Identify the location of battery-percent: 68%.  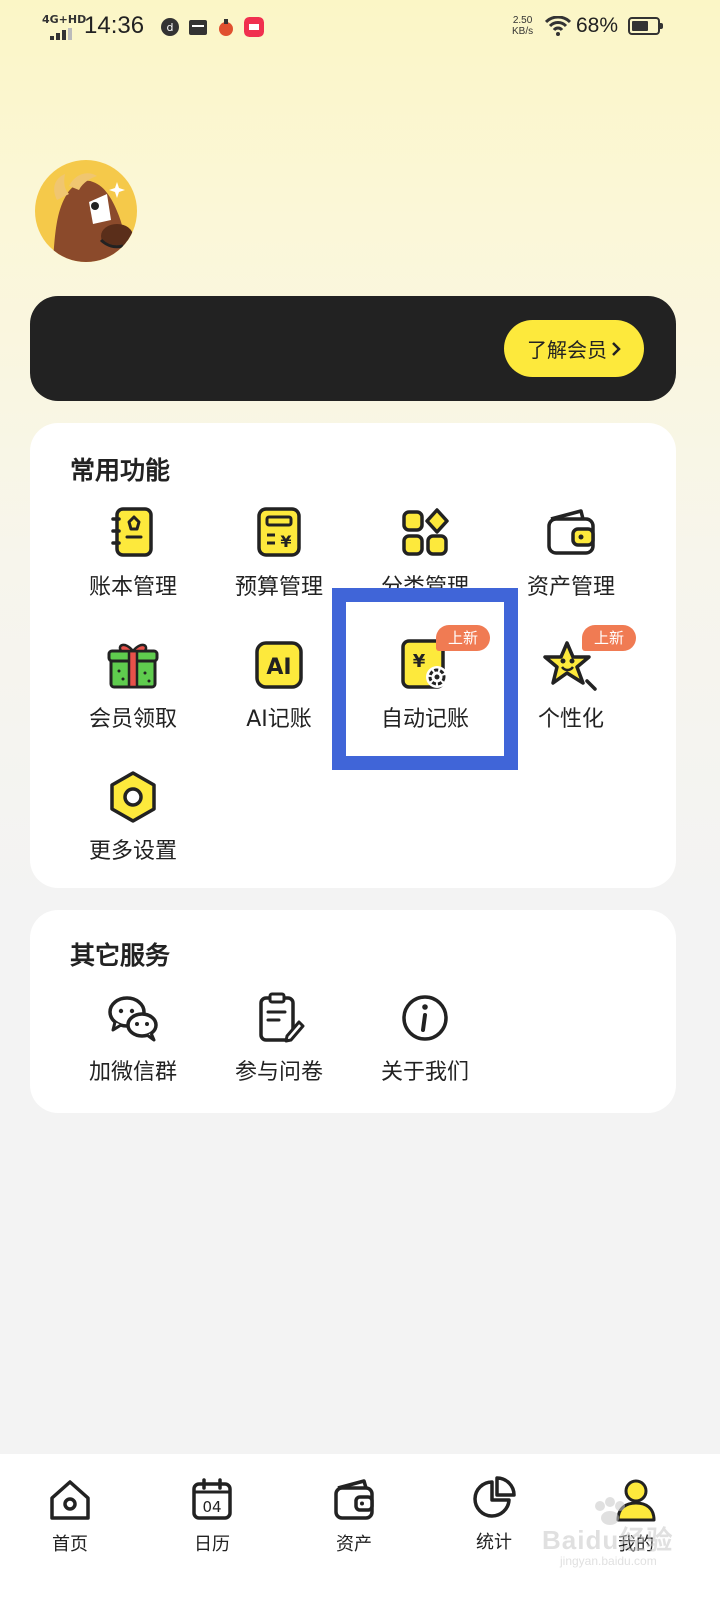
(597, 25).